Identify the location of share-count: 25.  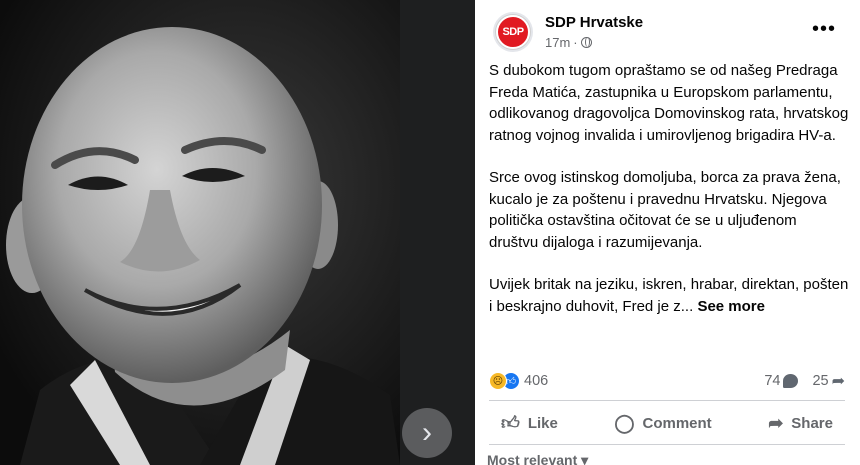
(820, 381).